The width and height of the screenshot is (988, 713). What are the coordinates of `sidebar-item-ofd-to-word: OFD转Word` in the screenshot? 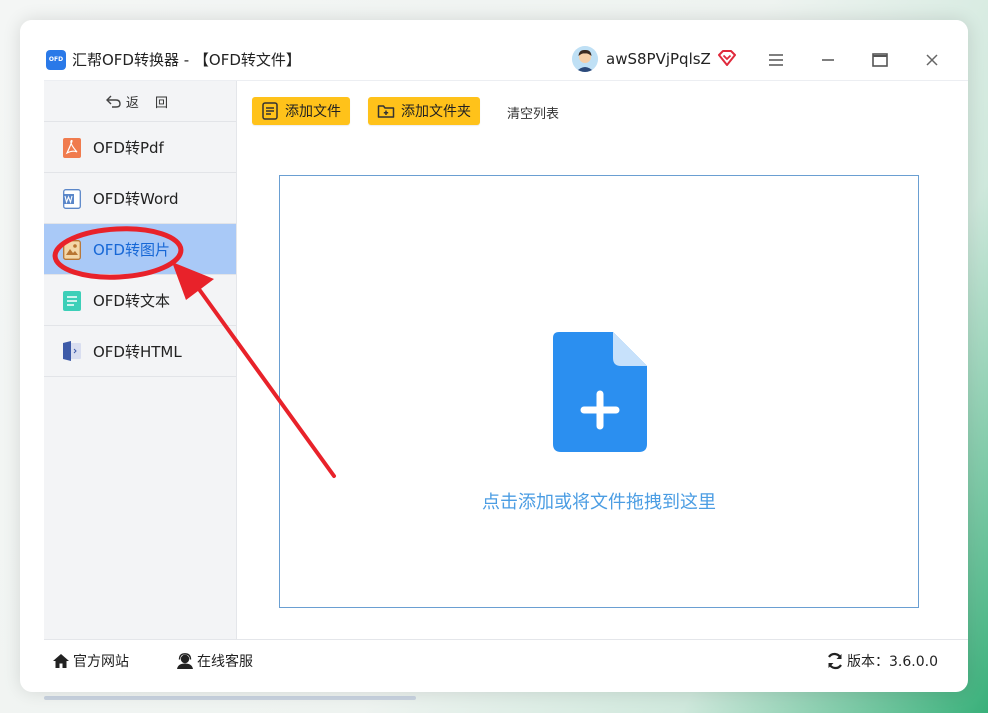 It's located at (140, 198).